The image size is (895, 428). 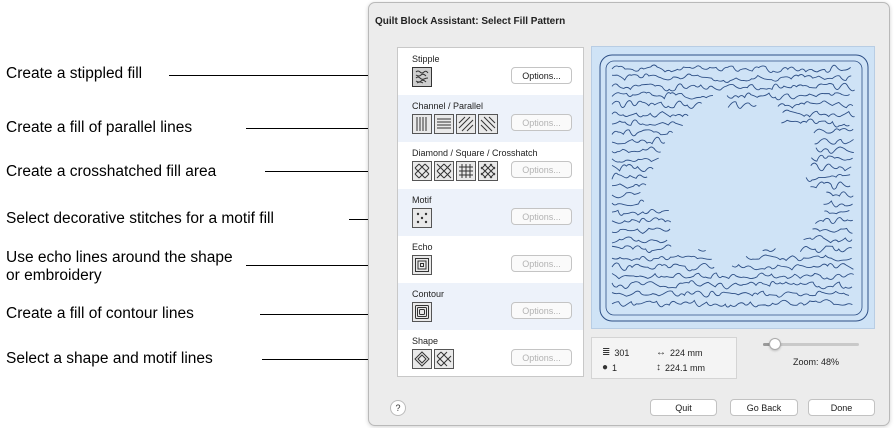 What do you see at coordinates (422, 171) in the screenshot?
I see `diamond-icon` at bounding box center [422, 171].